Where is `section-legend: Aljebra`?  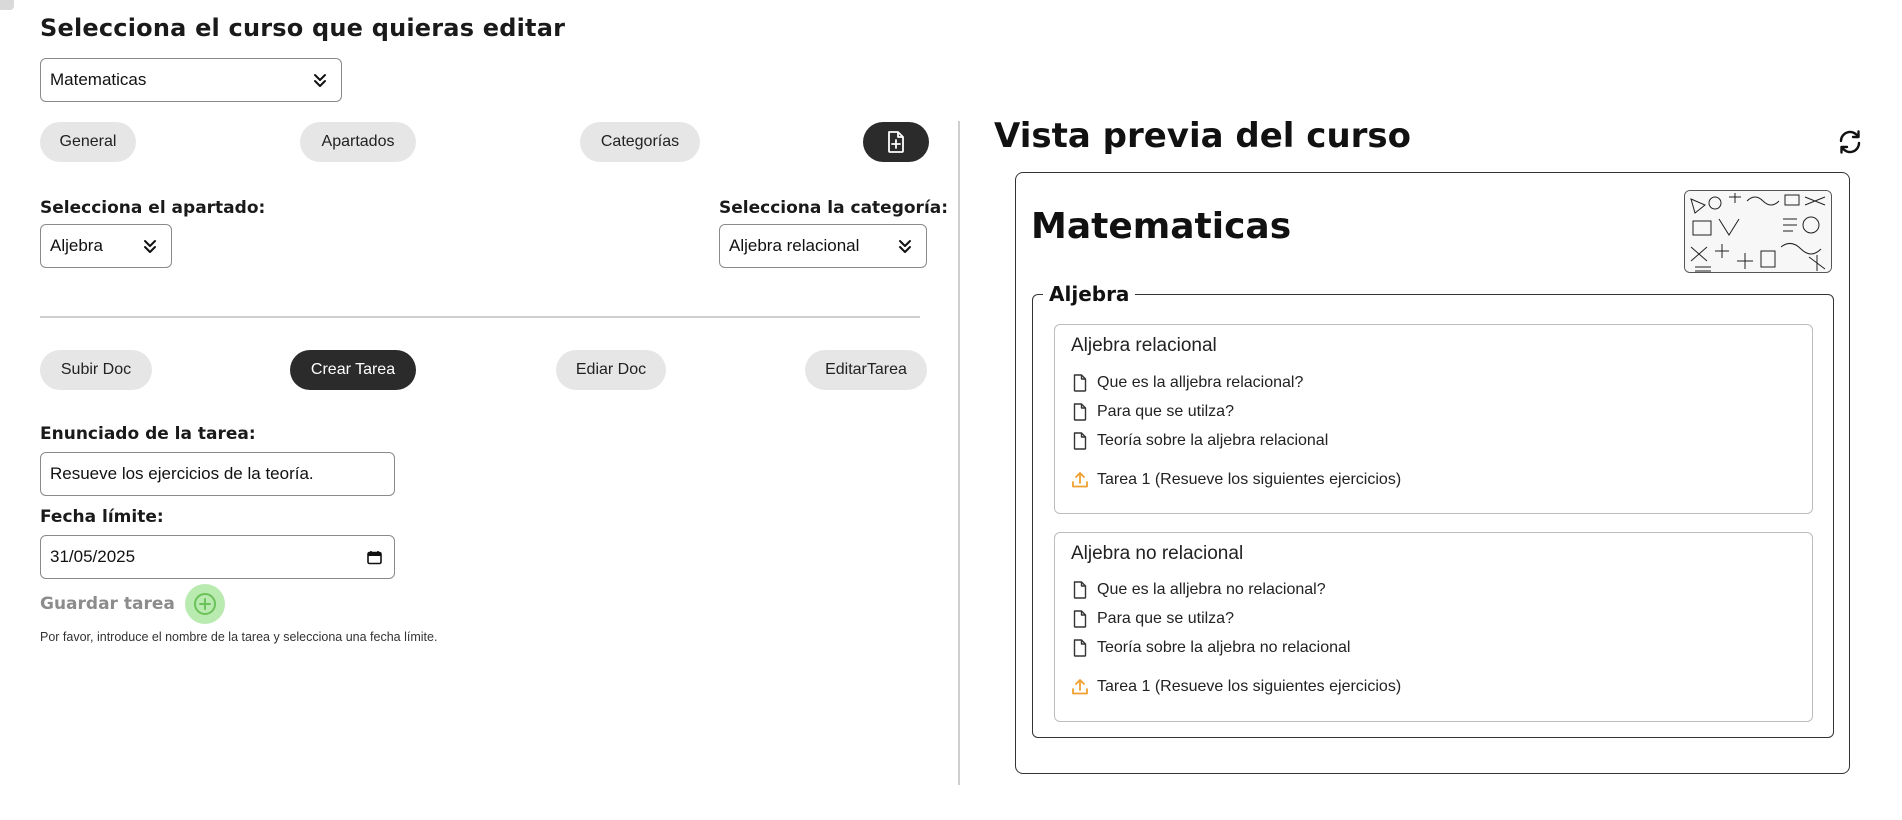 section-legend: Aljebra is located at coordinates (1089, 294).